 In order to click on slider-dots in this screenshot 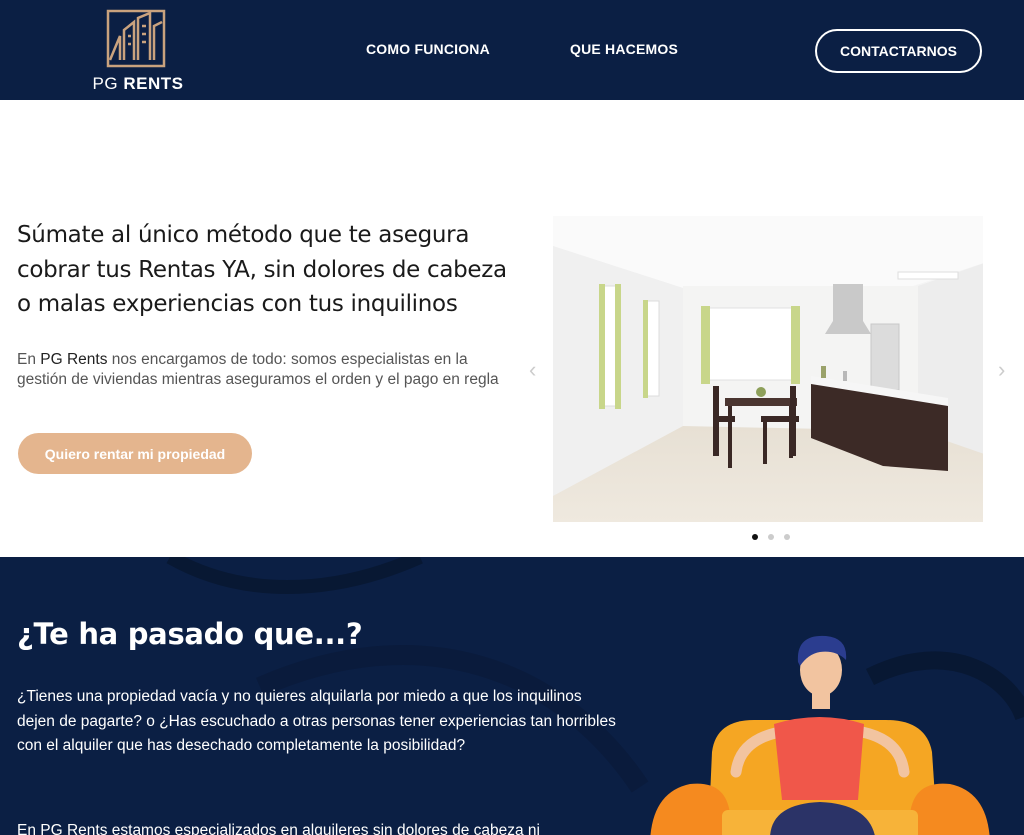, I will do `click(771, 537)`.